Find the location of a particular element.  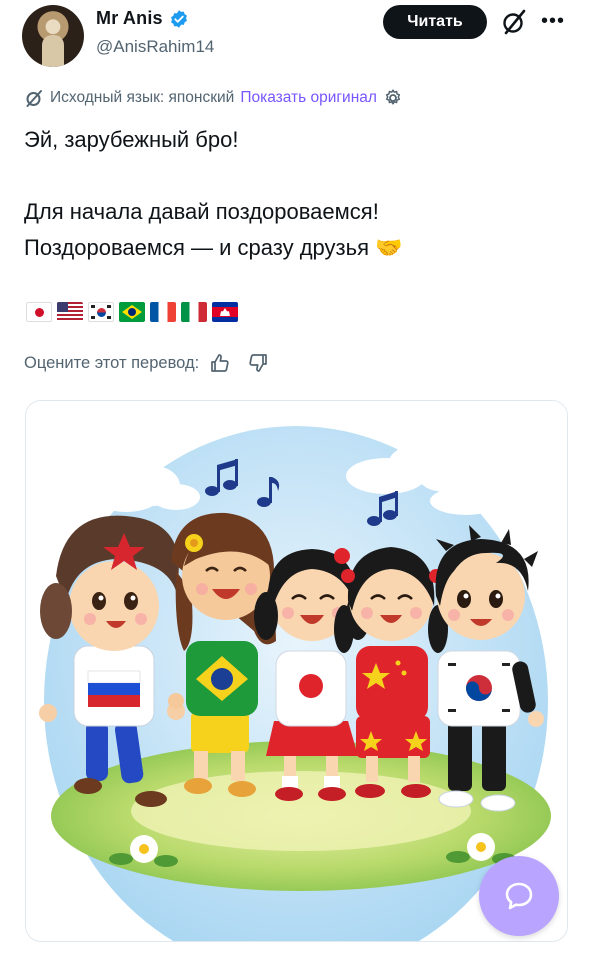

translate-icon is located at coordinates (34, 98).